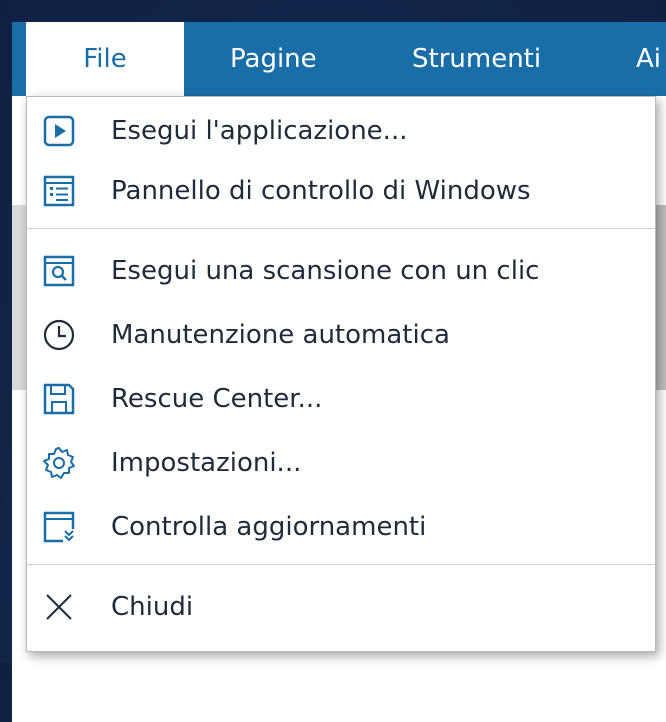 The height and width of the screenshot is (722, 666). I want to click on menu-item-label: Esegui una scansione con un clic, so click(325, 271).